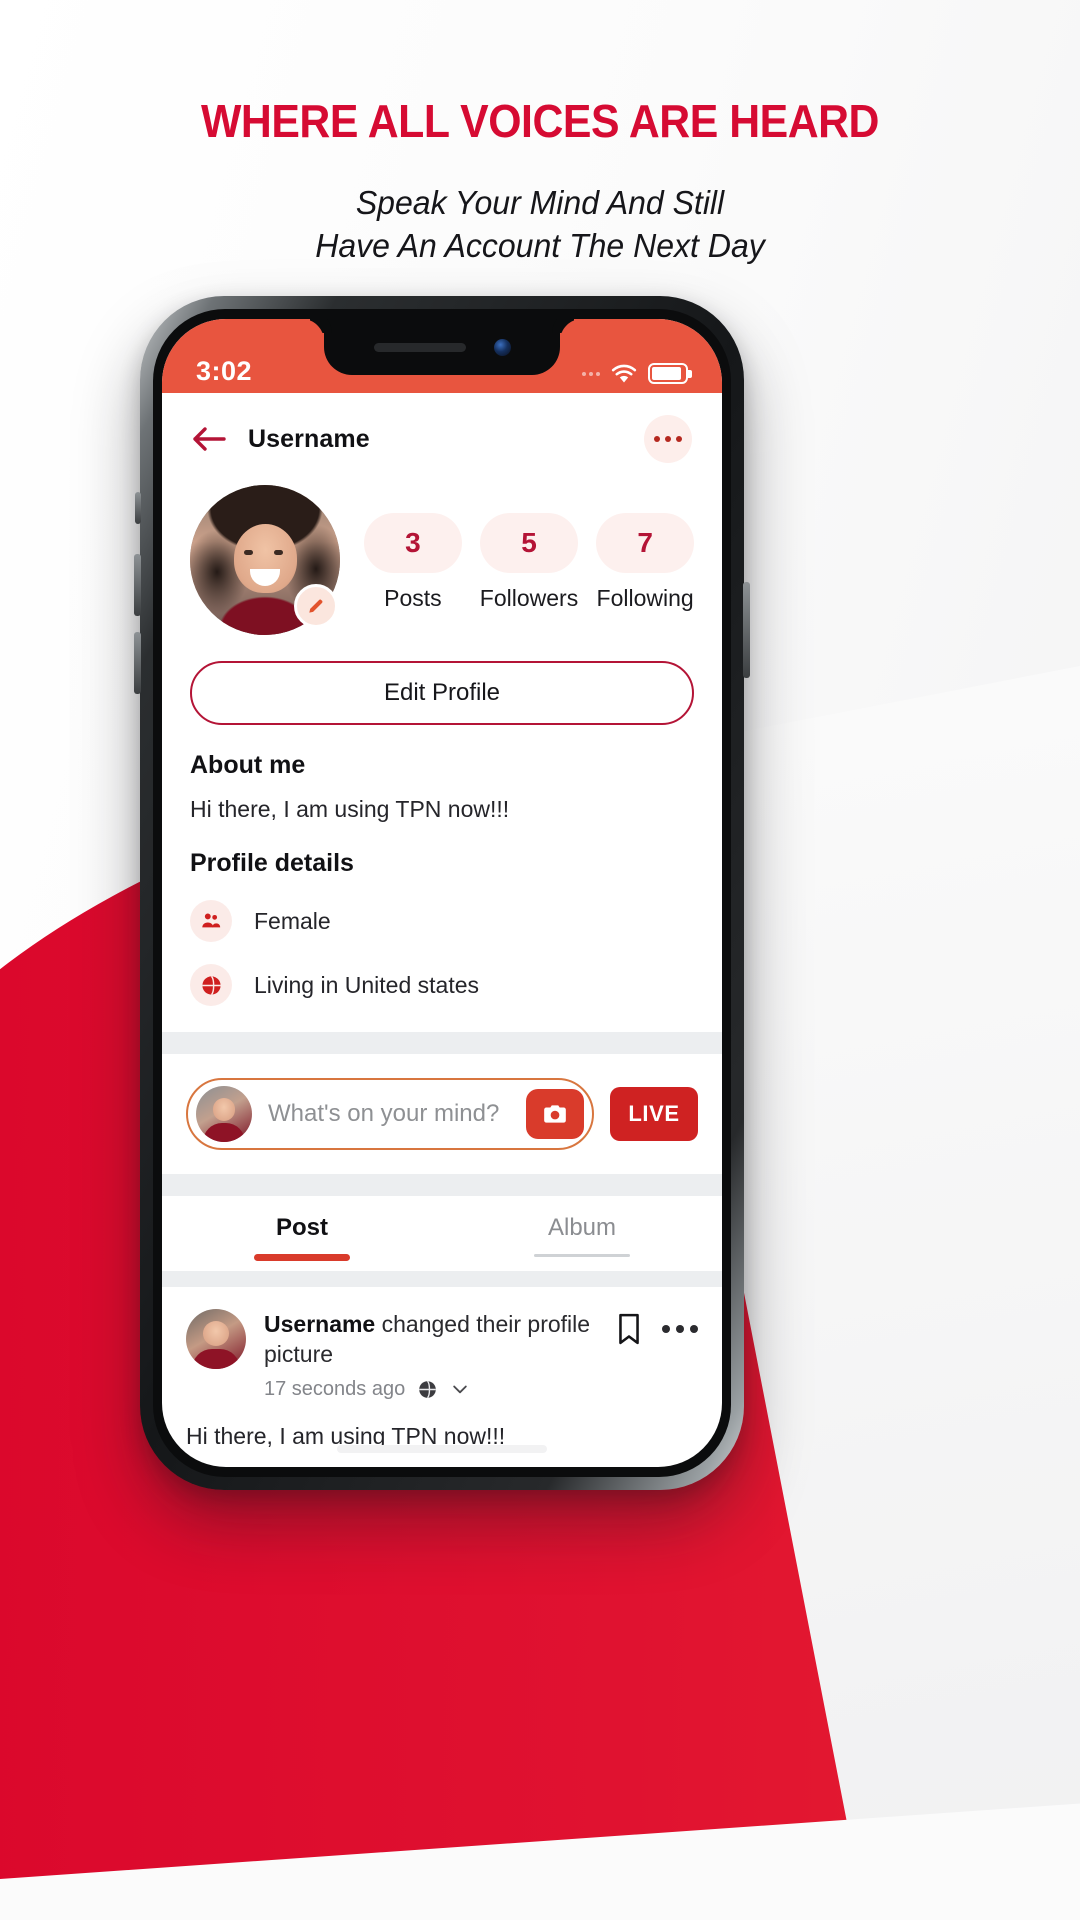  I want to click on promo-headline: WHERE ALL VOICES ARE HEARD, so click(540, 121).